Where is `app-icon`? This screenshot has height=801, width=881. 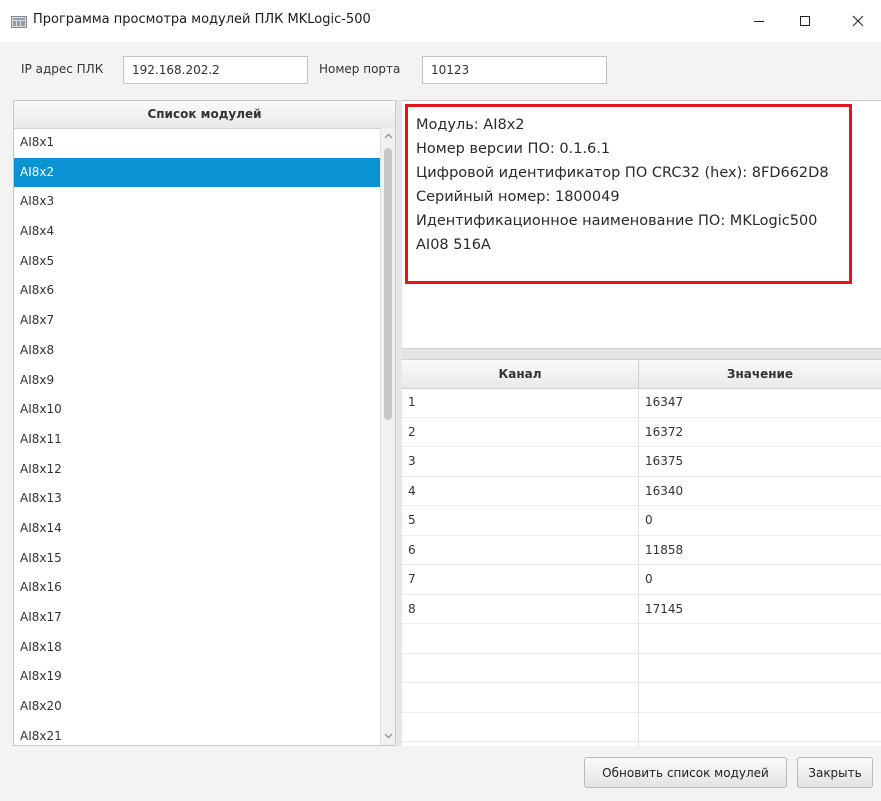
app-icon is located at coordinates (19, 22).